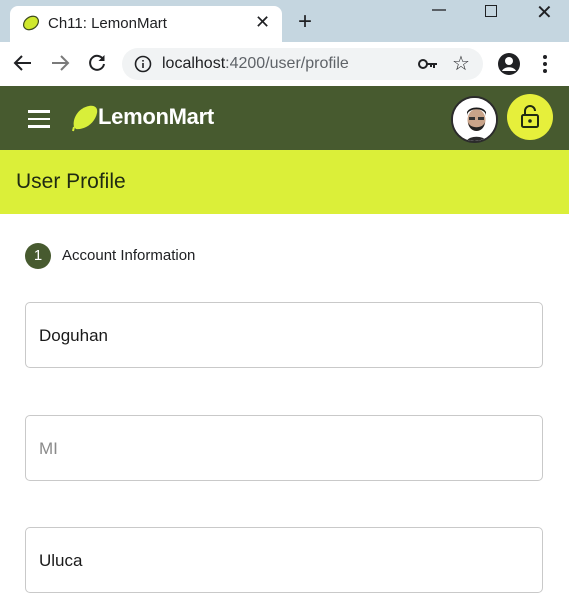 The height and width of the screenshot is (605, 569). Describe the element at coordinates (143, 64) in the screenshot. I see `info-icon` at that location.